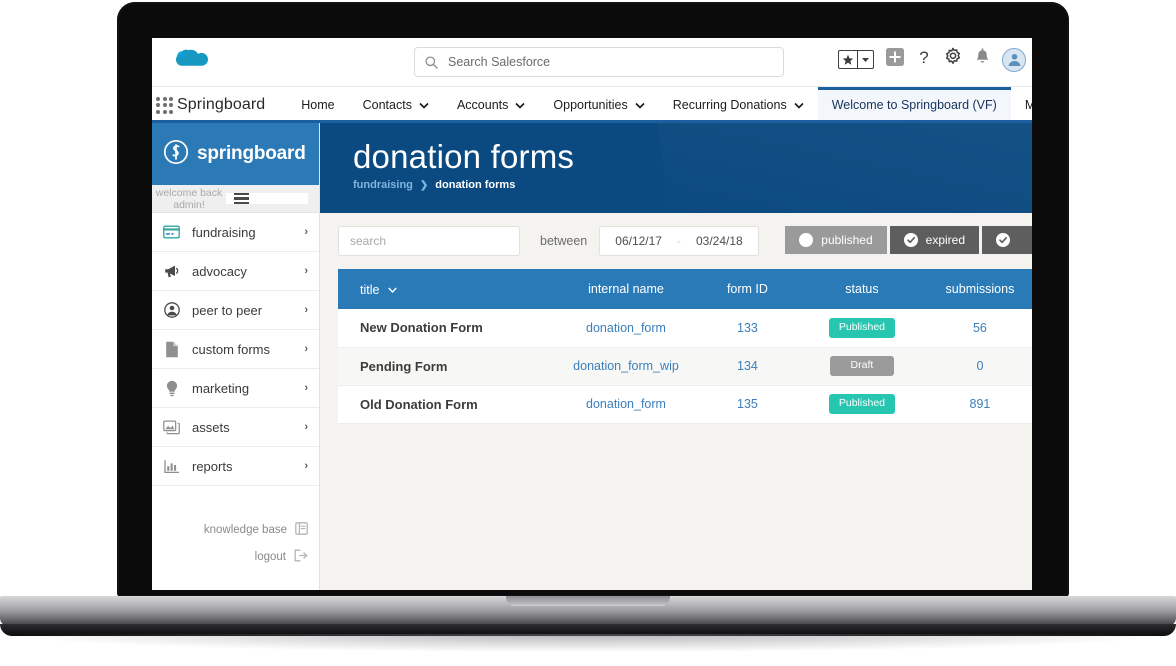  What do you see at coordinates (862, 289) in the screenshot?
I see `column-header-status: status` at bounding box center [862, 289].